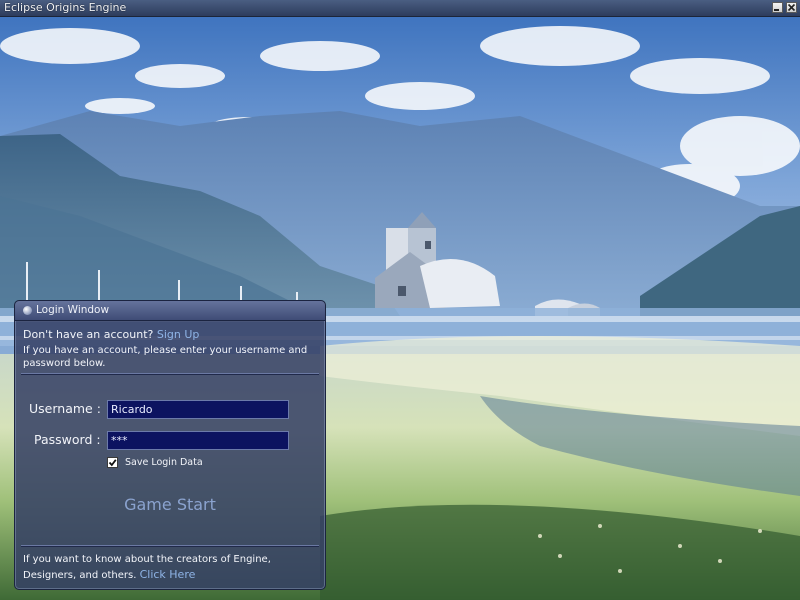 This screenshot has height=600, width=800. What do you see at coordinates (170, 311) in the screenshot?
I see `login-window-header: Login Window` at bounding box center [170, 311].